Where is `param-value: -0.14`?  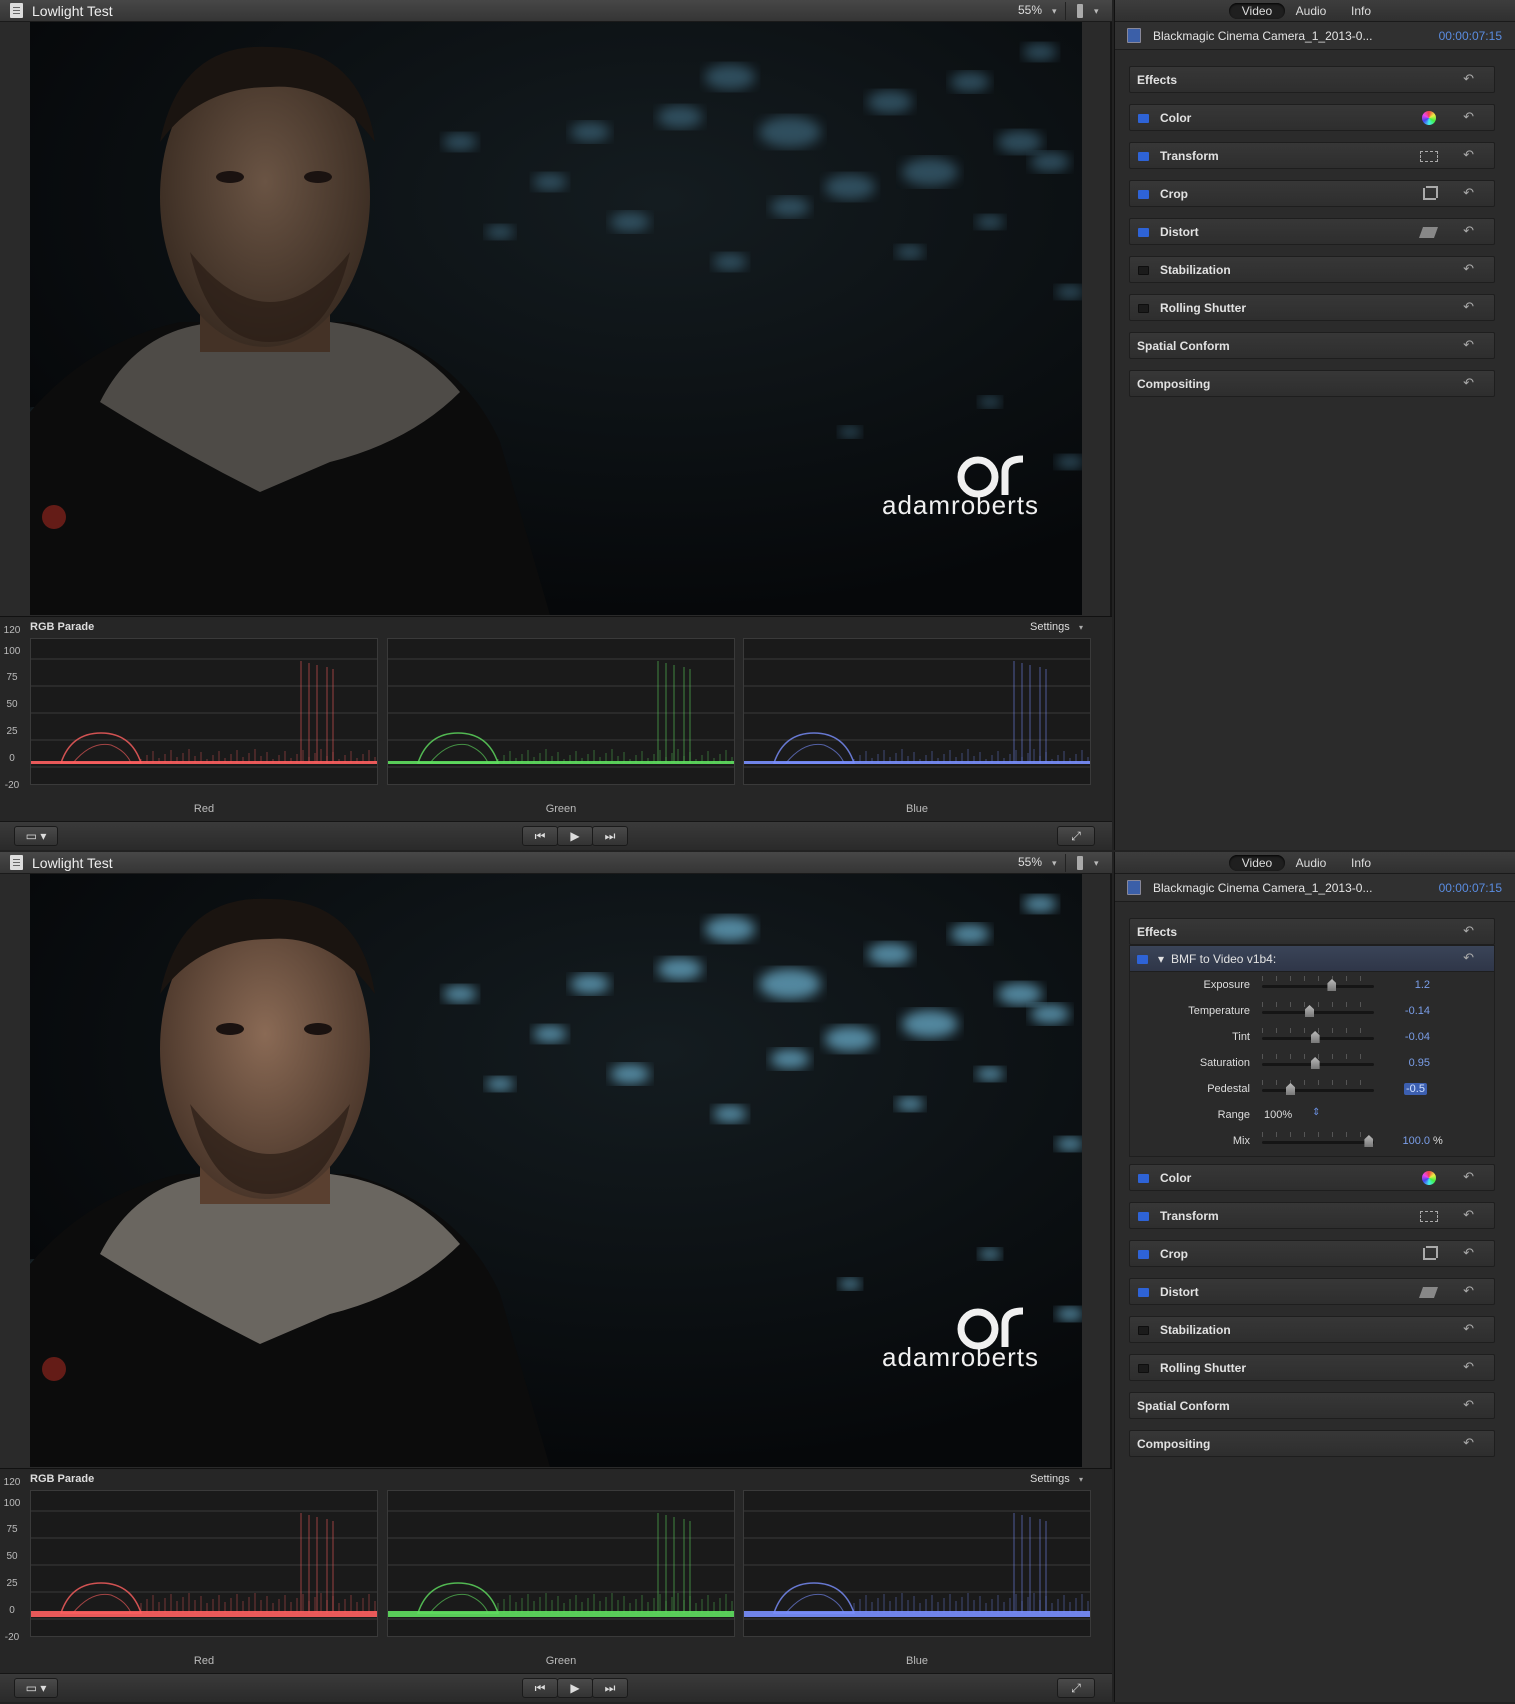 param-value: -0.14 is located at coordinates (1411, 1011).